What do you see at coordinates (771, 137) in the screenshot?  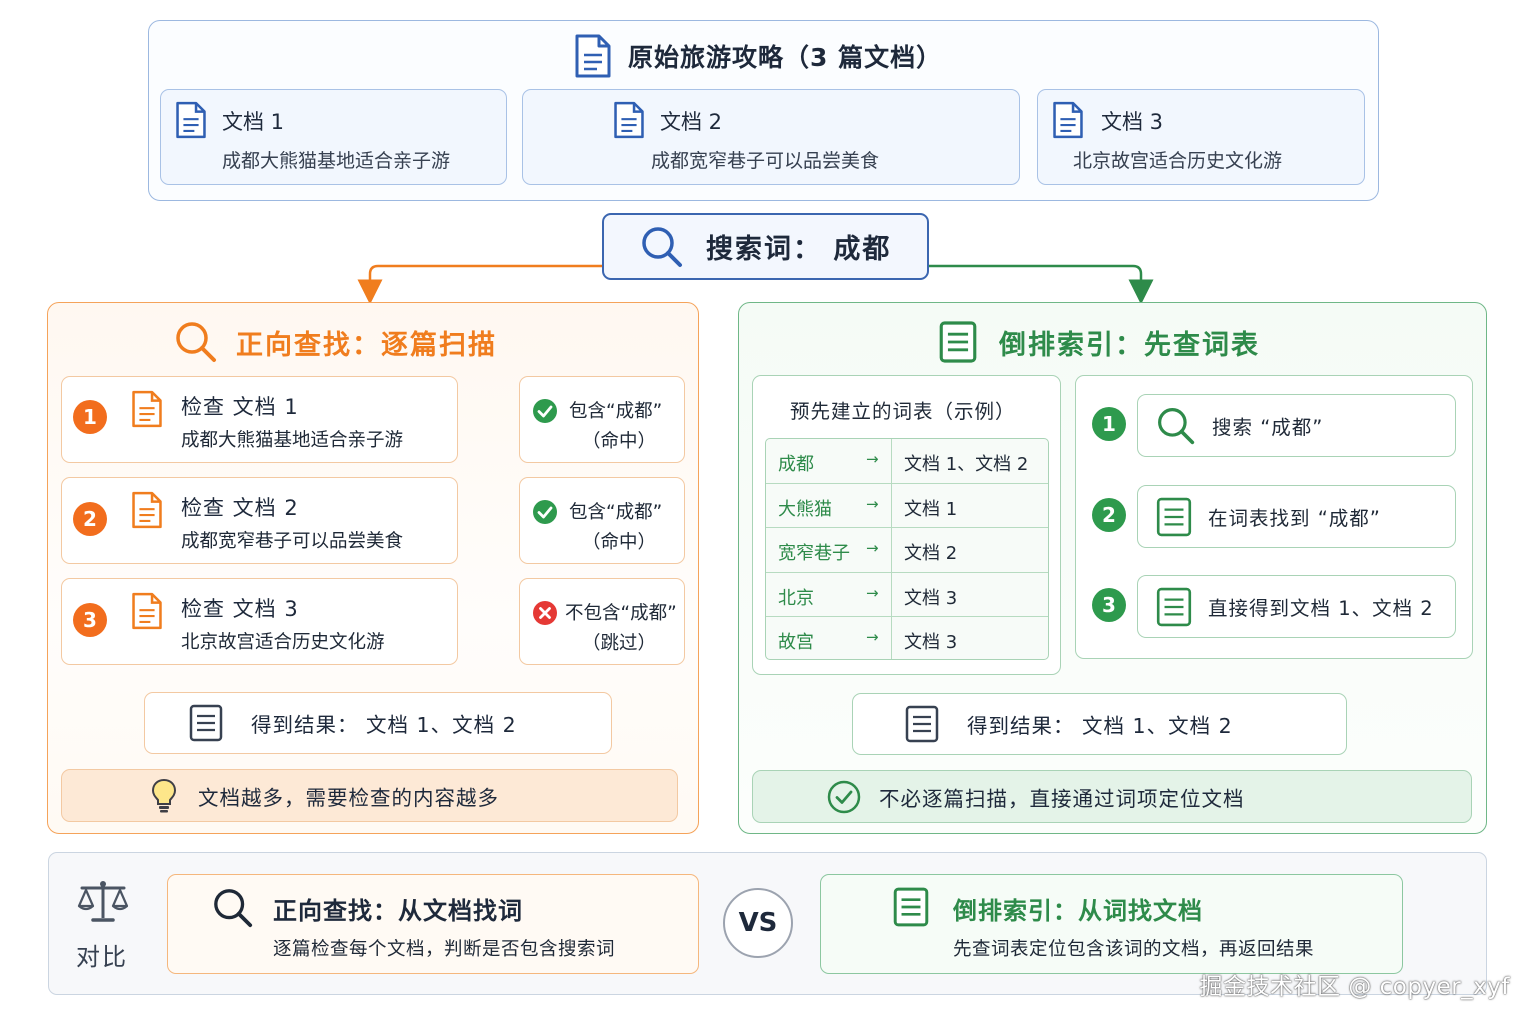 I see `doc-card-2: 文档 2 成都宽窄巷子可以品尝美食` at bounding box center [771, 137].